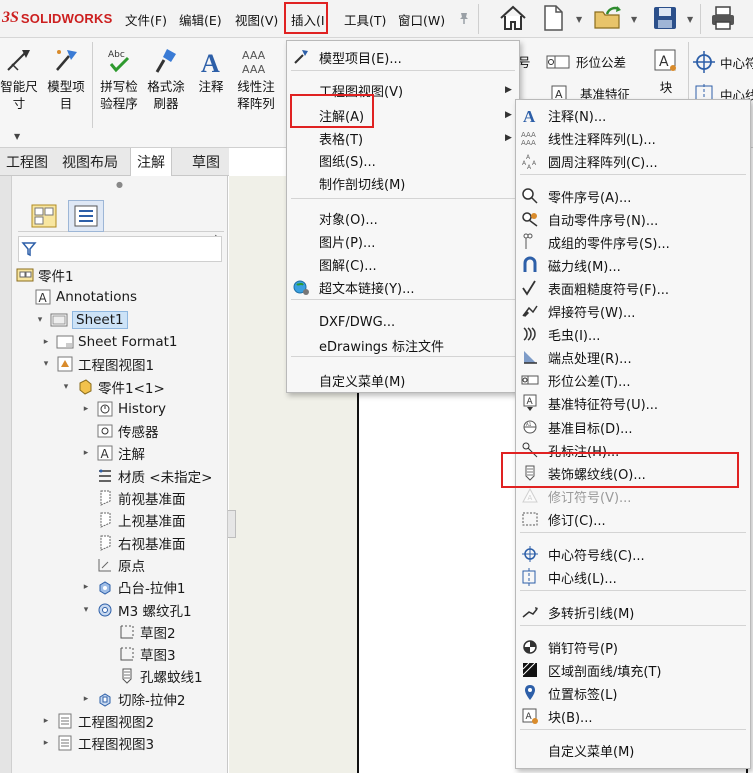 The height and width of the screenshot is (773, 753). I want to click on linear-note-pattern-button: AAA AAA 线性注 释阵列, so click(256, 79).